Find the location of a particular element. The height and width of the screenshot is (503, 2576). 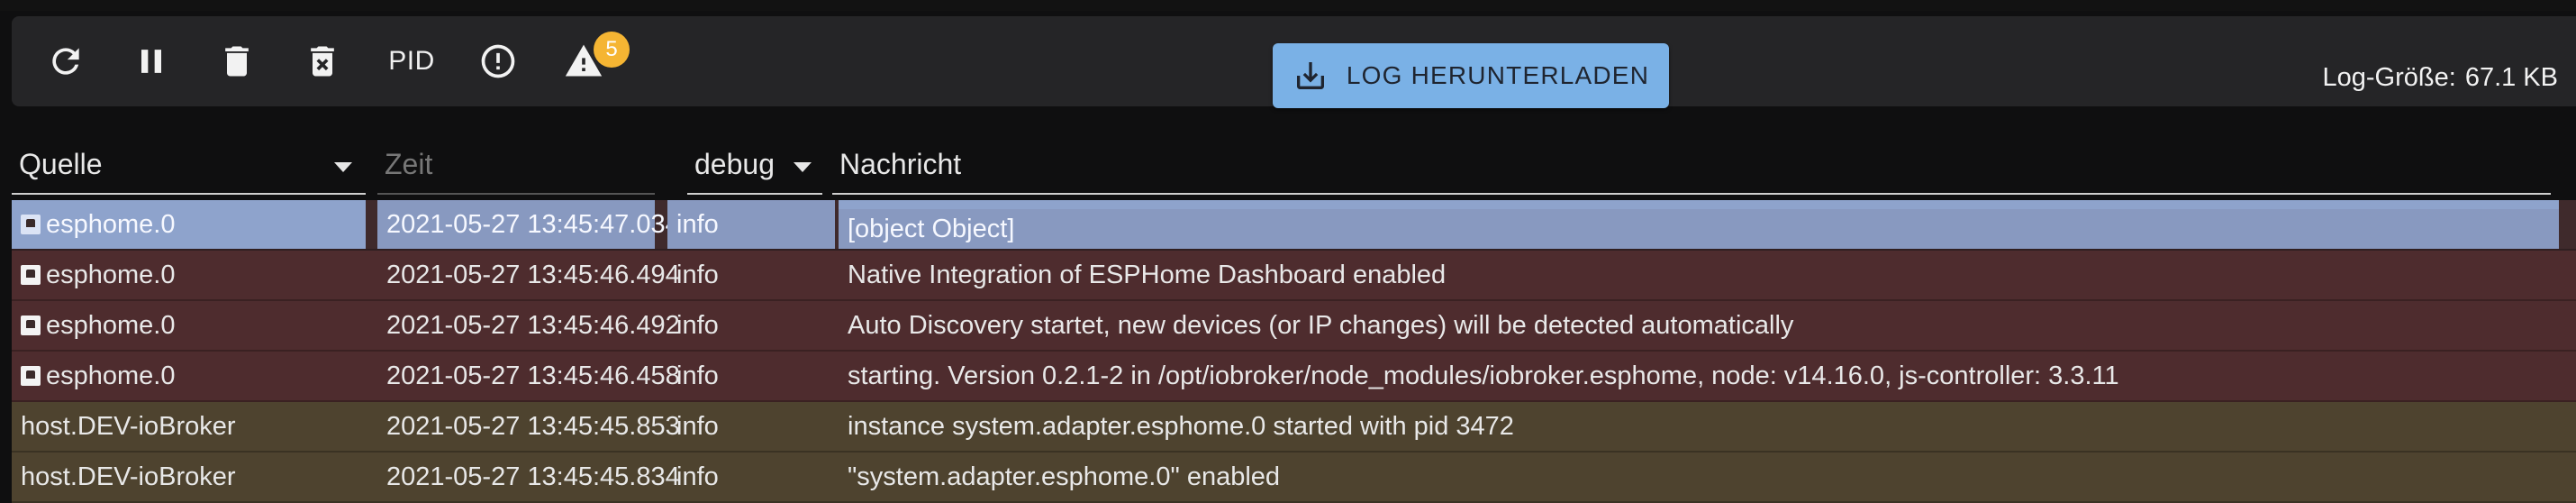

severity-dropdown-arrow-icon is located at coordinates (803, 167).